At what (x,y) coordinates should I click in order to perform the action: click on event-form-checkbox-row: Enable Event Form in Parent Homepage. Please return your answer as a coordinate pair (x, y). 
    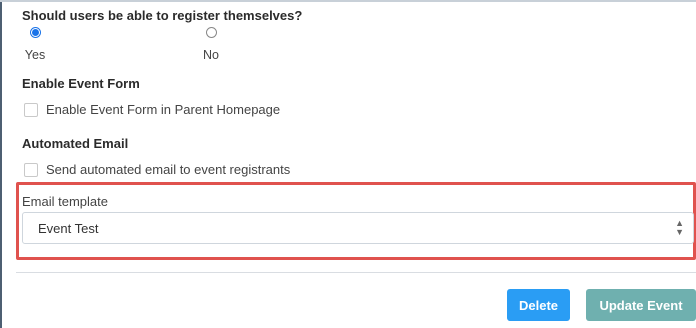
    Looking at the image, I should click on (152, 109).